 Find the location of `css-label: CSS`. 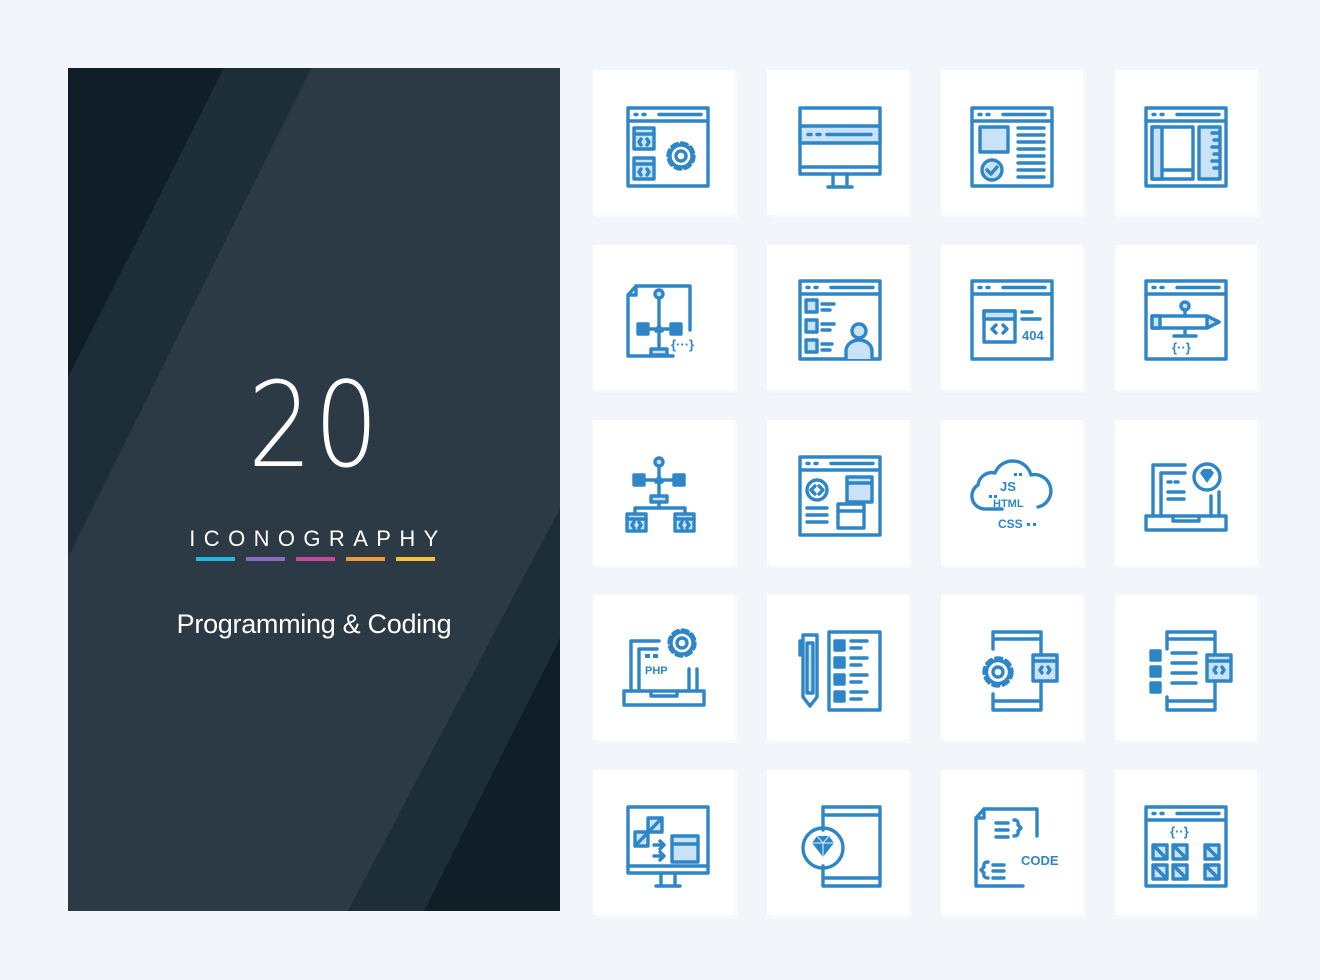

css-label: CSS is located at coordinates (1010, 524).